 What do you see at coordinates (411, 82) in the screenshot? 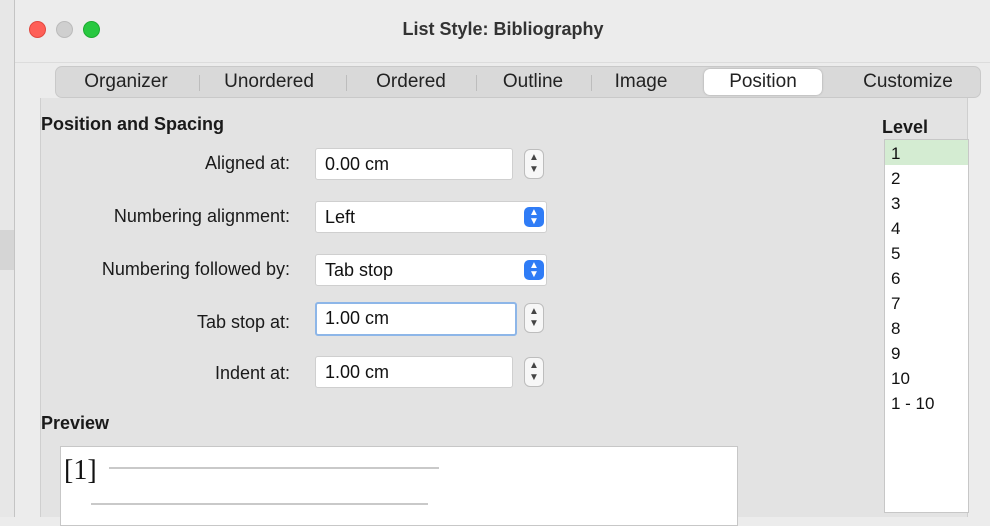
I see `tab-ordered: Ordered` at bounding box center [411, 82].